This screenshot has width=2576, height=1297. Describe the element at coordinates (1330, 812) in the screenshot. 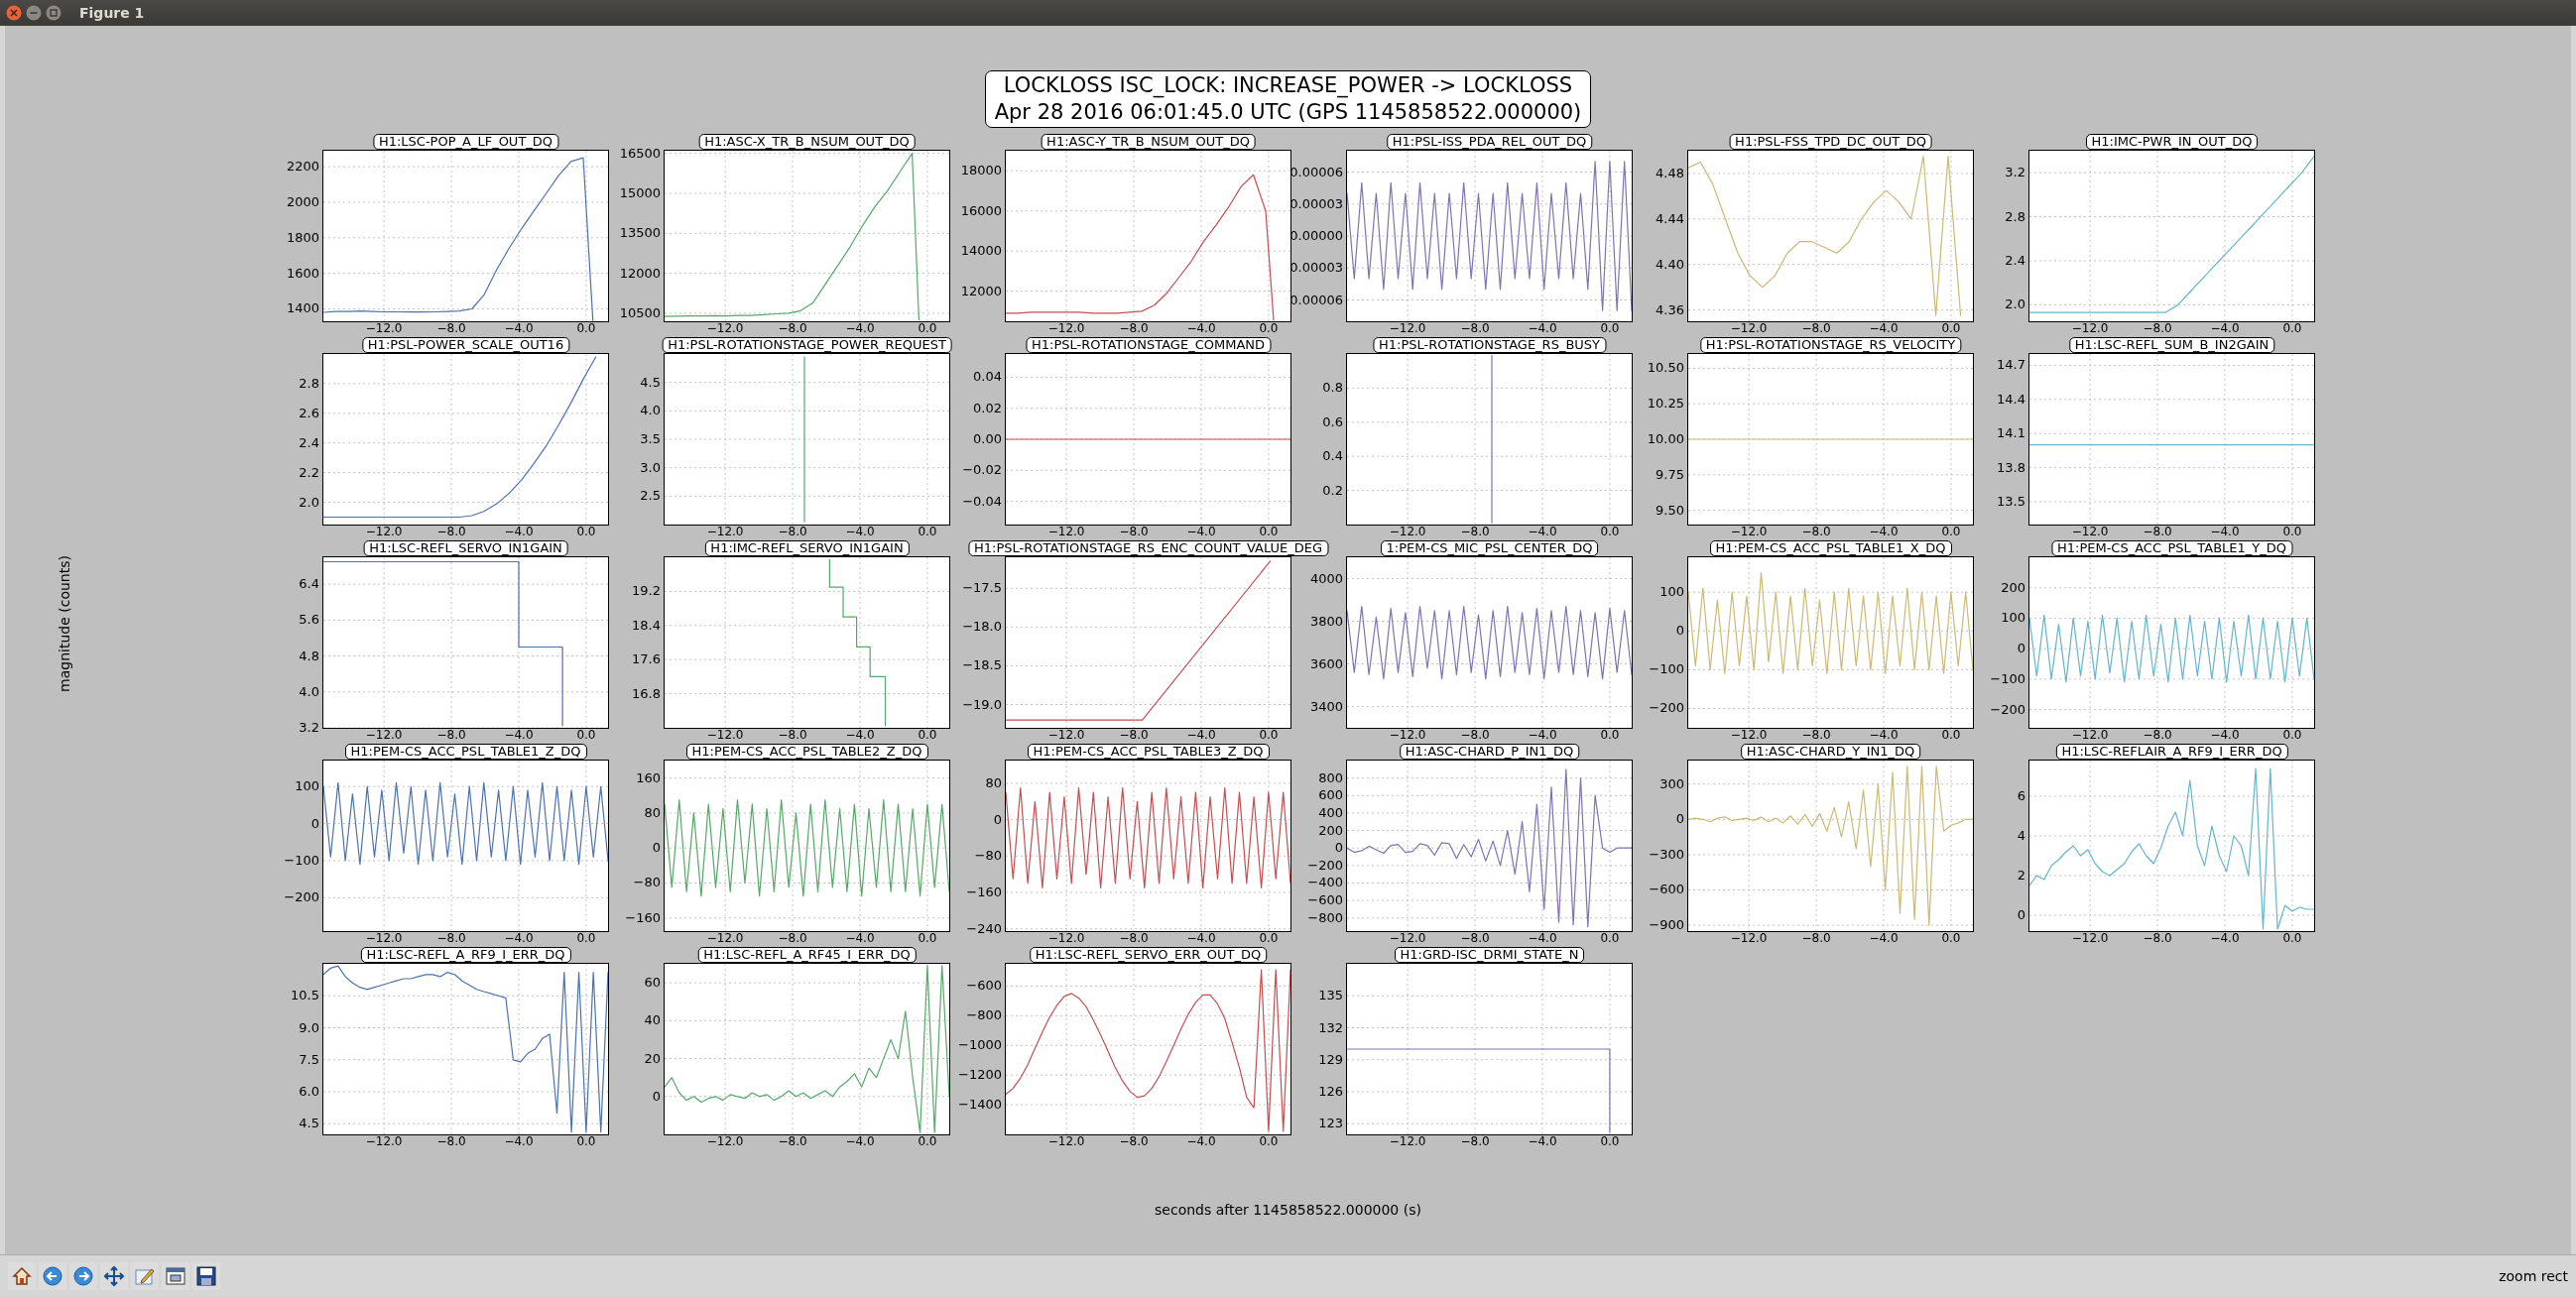

I see `y-tick-label: 400` at that location.